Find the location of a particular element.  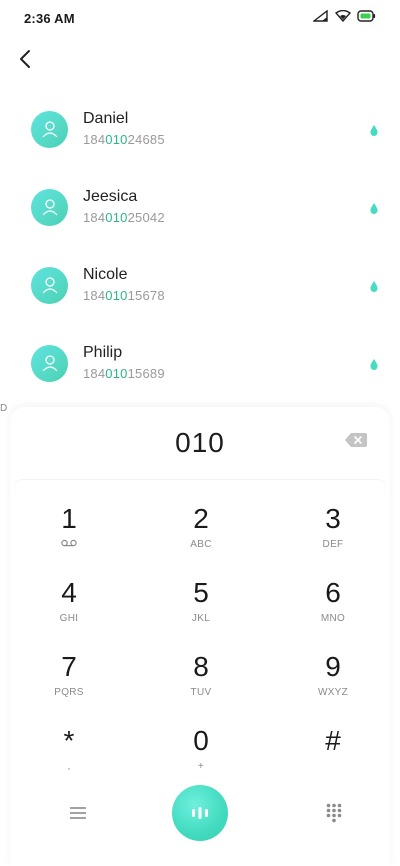

key-digit: 4 is located at coordinates (69, 592).